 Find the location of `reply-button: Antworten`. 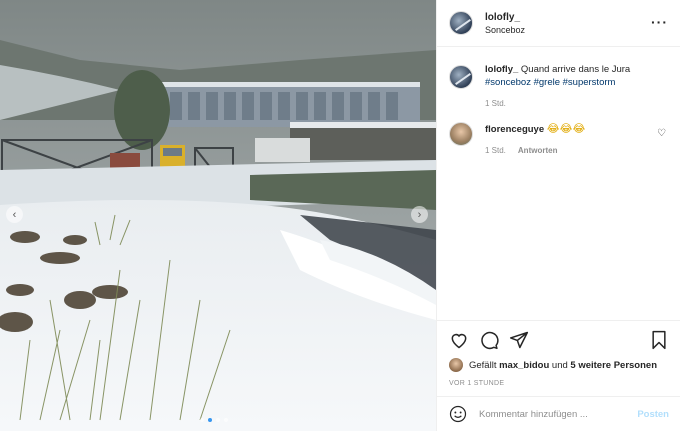

reply-button: Antworten is located at coordinates (538, 150).